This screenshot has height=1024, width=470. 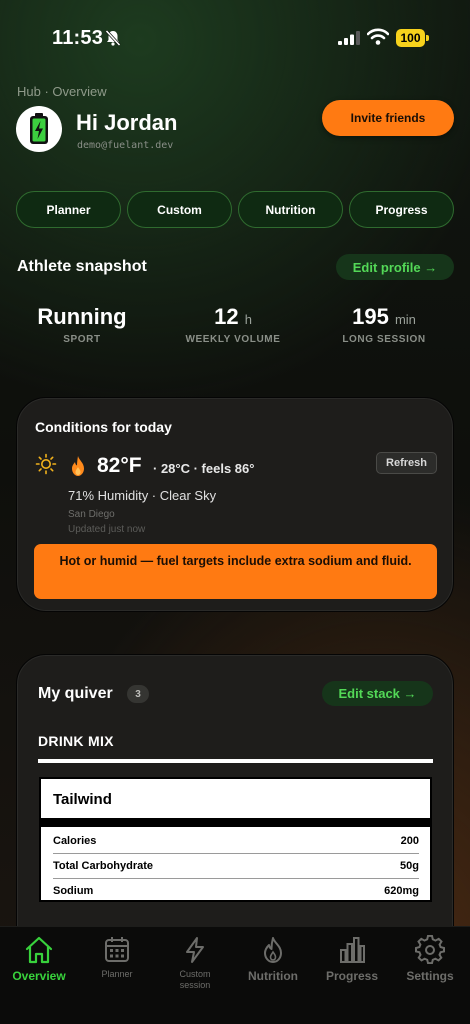 What do you see at coordinates (204, 468) in the screenshot?
I see `temperature-detail: · 28°C · feels 86°` at bounding box center [204, 468].